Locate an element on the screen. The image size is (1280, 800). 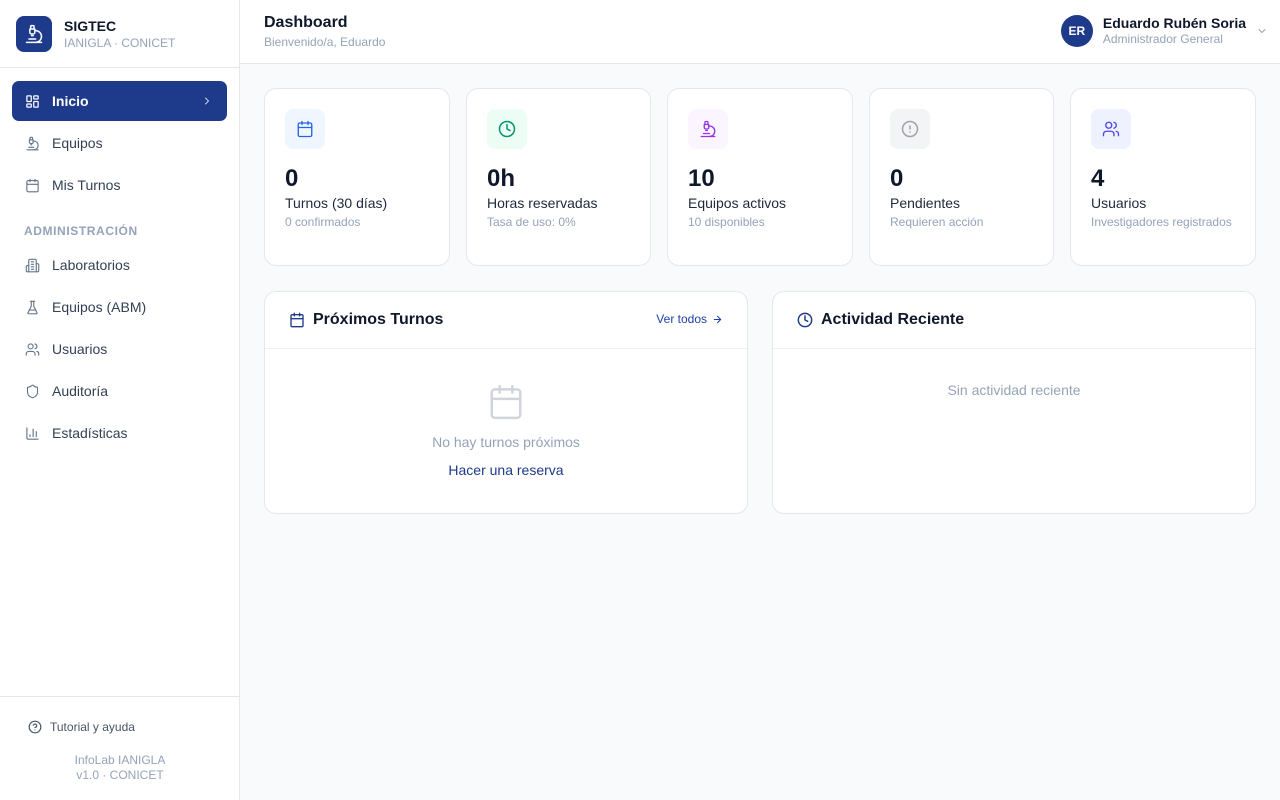
sidebar-item-mis-turnos: Mis Turnos is located at coordinates (119, 185).